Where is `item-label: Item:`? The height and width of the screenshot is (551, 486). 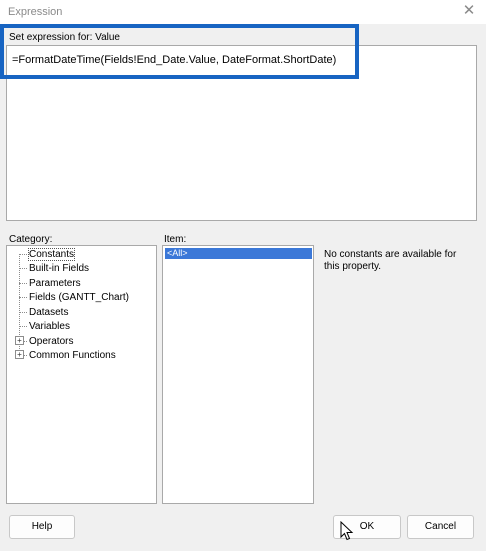
item-label: Item: is located at coordinates (175, 239).